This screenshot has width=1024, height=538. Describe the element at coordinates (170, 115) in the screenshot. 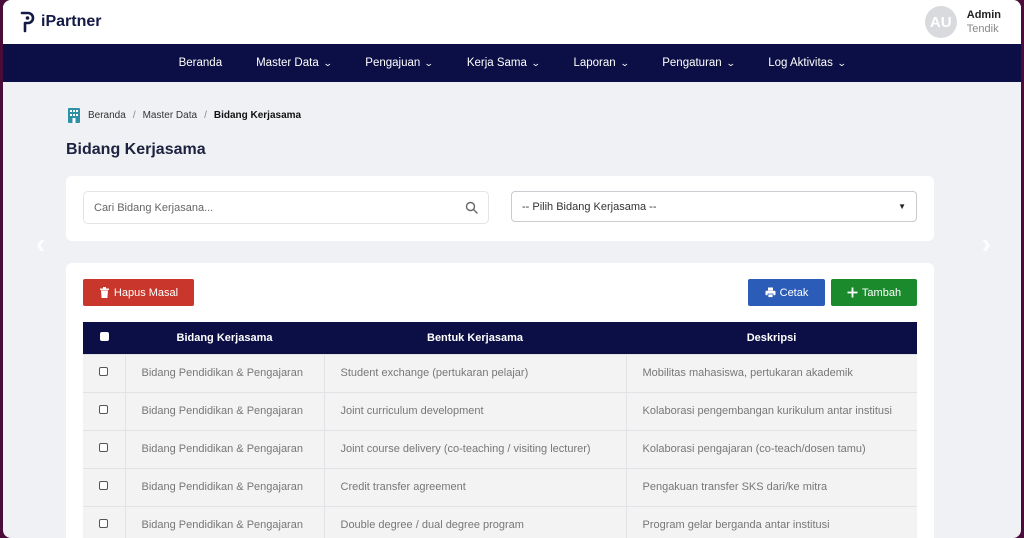

I see `breadcrumb-parent: Master Data` at that location.